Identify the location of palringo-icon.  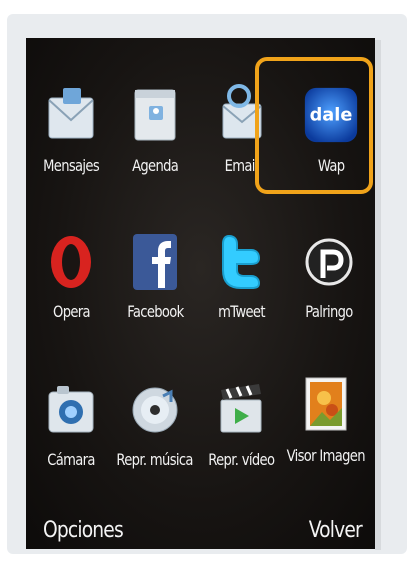
(329, 261).